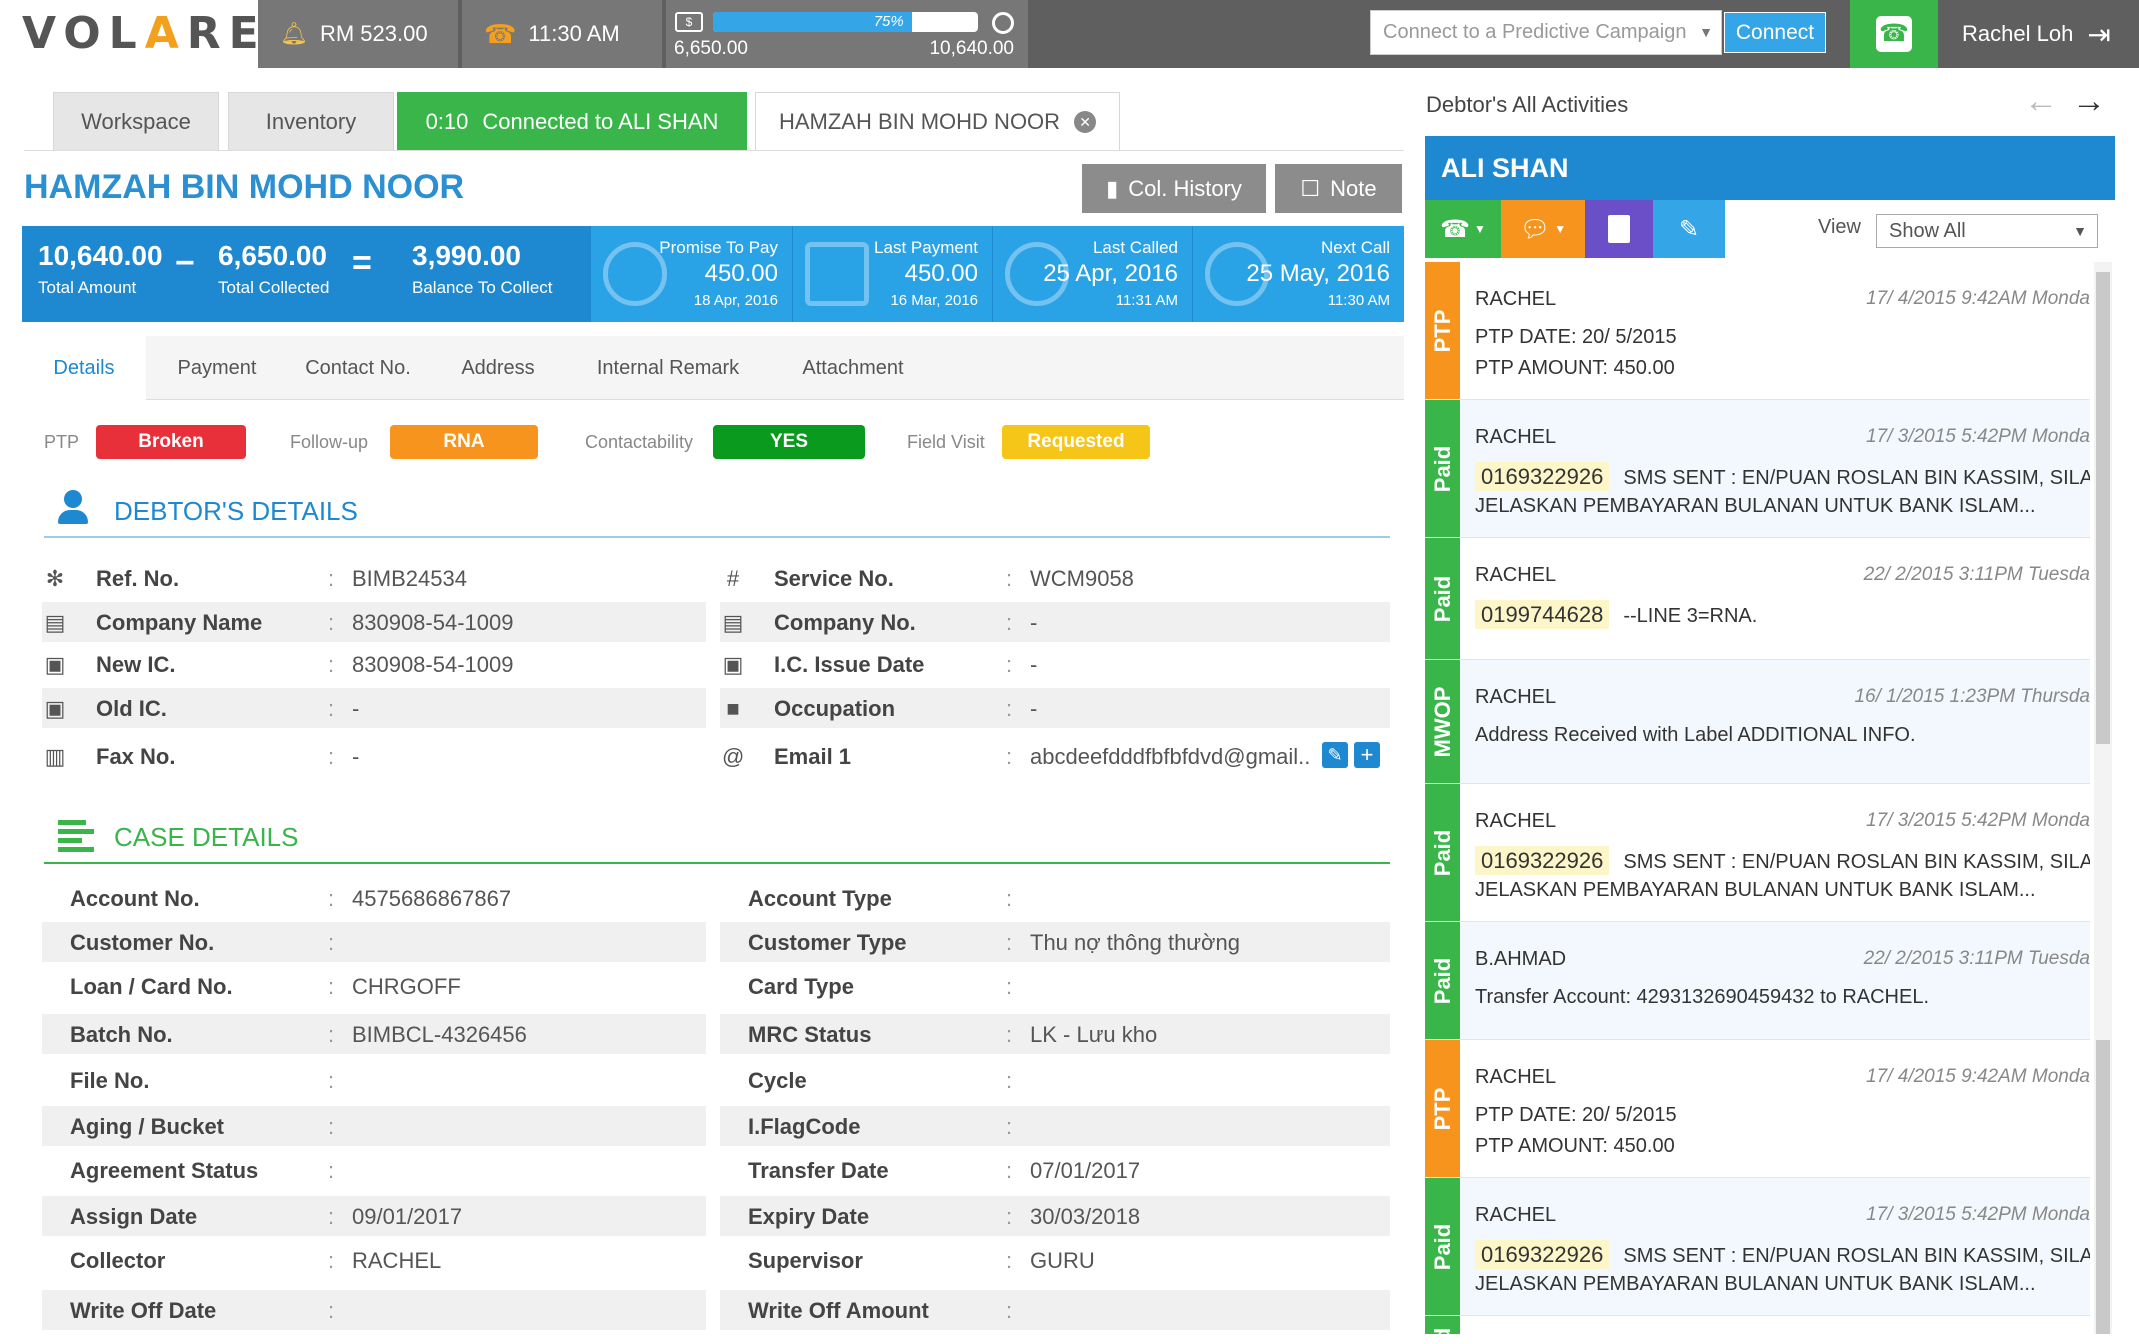 The width and height of the screenshot is (2139, 1344). Describe the element at coordinates (1174, 188) in the screenshot. I see `col-history-button: ▮ Col. History` at that location.